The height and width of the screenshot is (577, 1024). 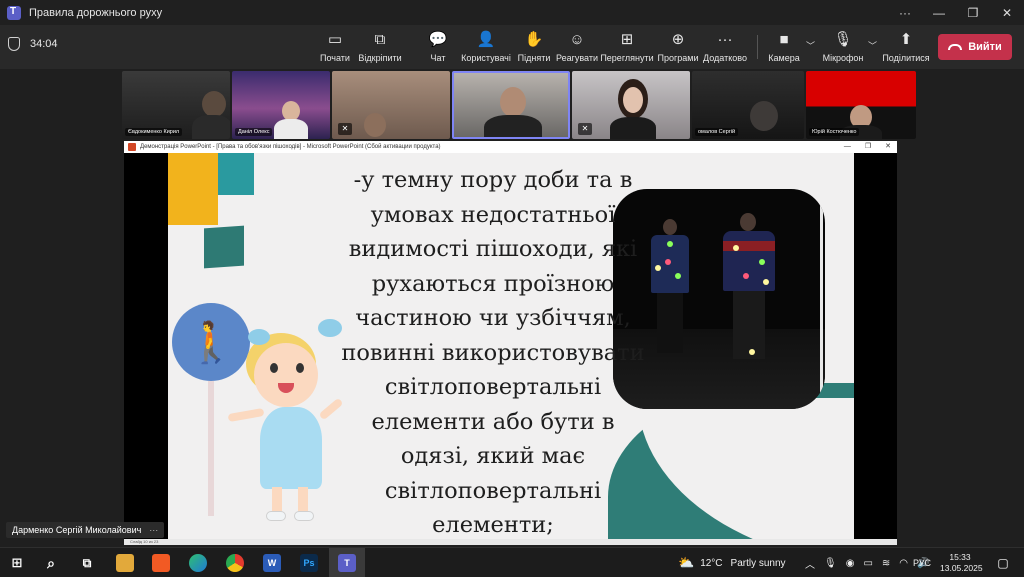 I want to click on girl-eye, so click(x=274, y=368).